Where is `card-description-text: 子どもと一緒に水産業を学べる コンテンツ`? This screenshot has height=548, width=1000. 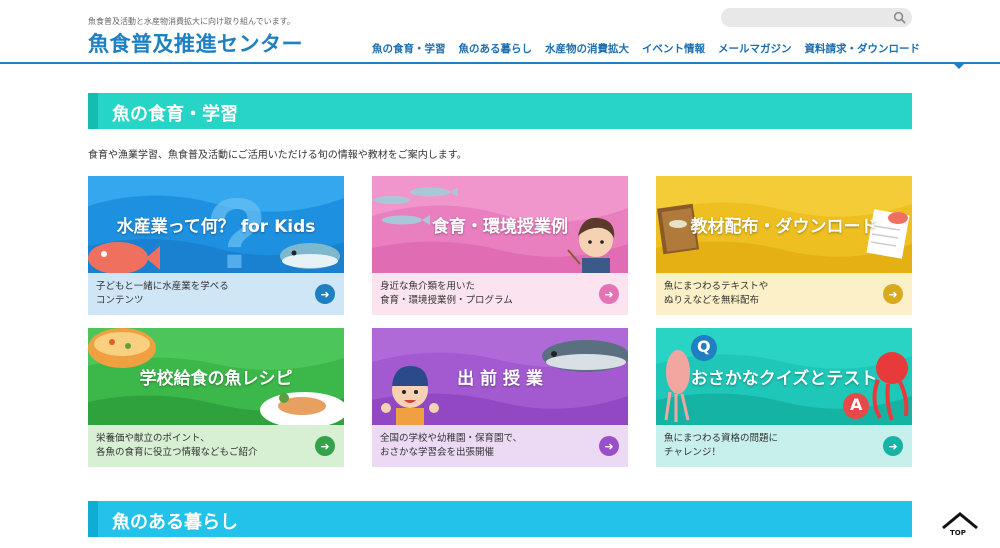 card-description-text: 子どもと一緒に水産業を学べる コンテンツ is located at coordinates (162, 293).